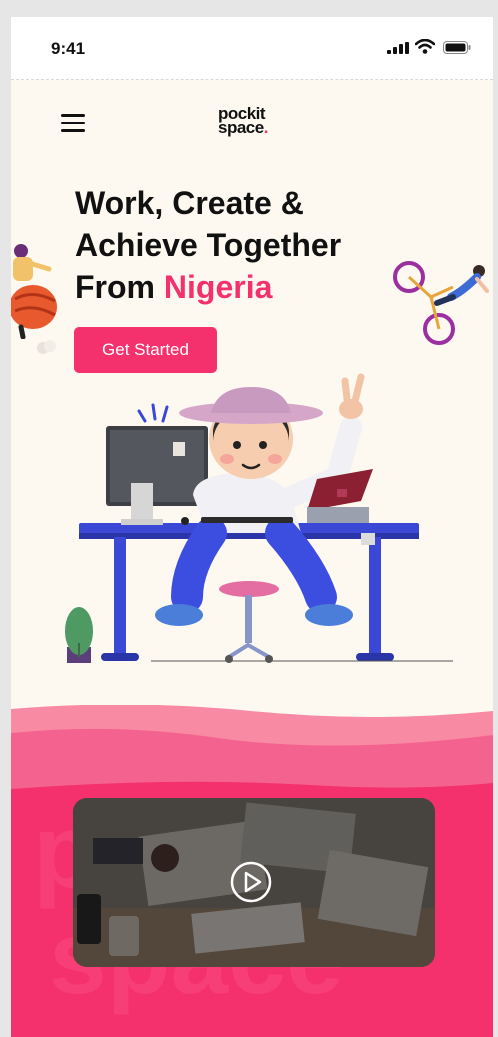 Image resolution: width=498 pixels, height=1037 pixels. I want to click on skateboard-character-illustration, so click(34, 291).